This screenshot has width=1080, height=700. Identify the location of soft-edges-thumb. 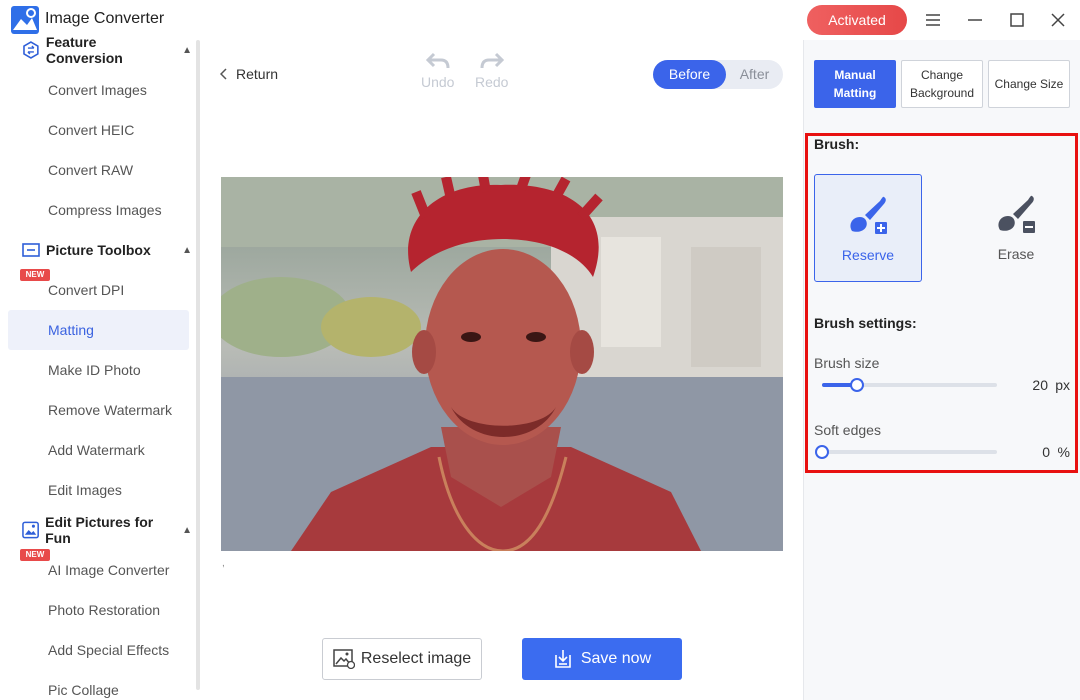
(822, 452).